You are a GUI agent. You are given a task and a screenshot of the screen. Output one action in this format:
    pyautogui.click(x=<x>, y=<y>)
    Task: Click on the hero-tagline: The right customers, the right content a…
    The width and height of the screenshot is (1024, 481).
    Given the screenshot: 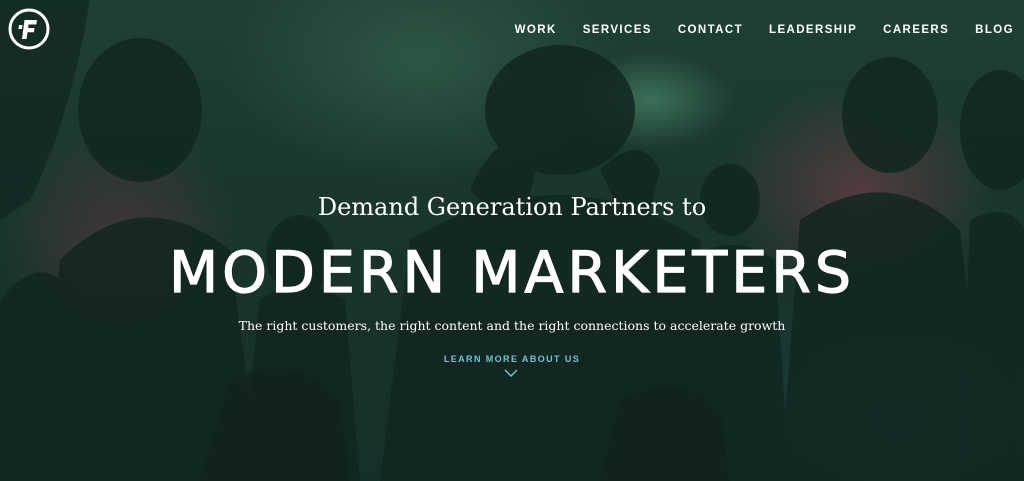 What is the action you would take?
    pyautogui.click(x=512, y=325)
    